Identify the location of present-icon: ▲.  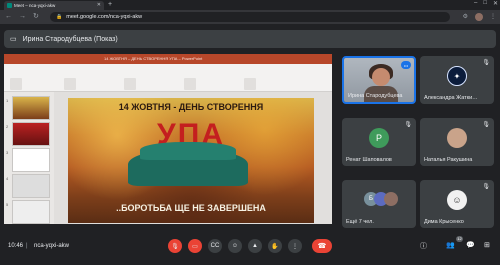
(255, 246).